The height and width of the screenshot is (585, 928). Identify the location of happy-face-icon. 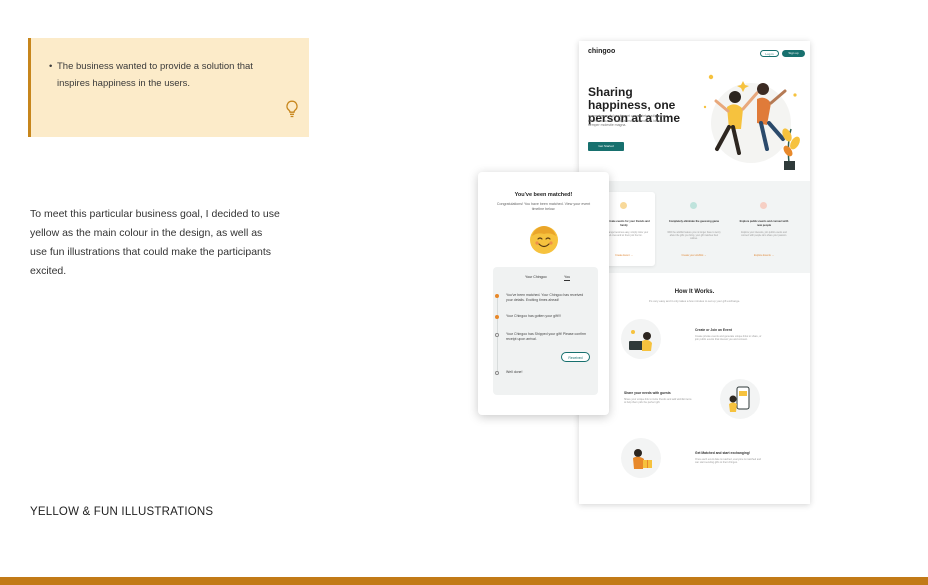
(544, 242).